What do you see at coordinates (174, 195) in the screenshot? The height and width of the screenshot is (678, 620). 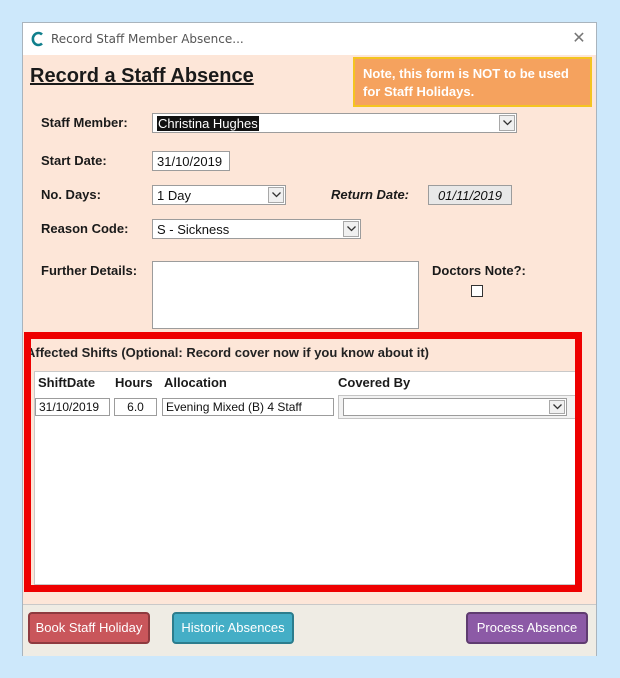 I see `no-days-value: 1 Day` at bounding box center [174, 195].